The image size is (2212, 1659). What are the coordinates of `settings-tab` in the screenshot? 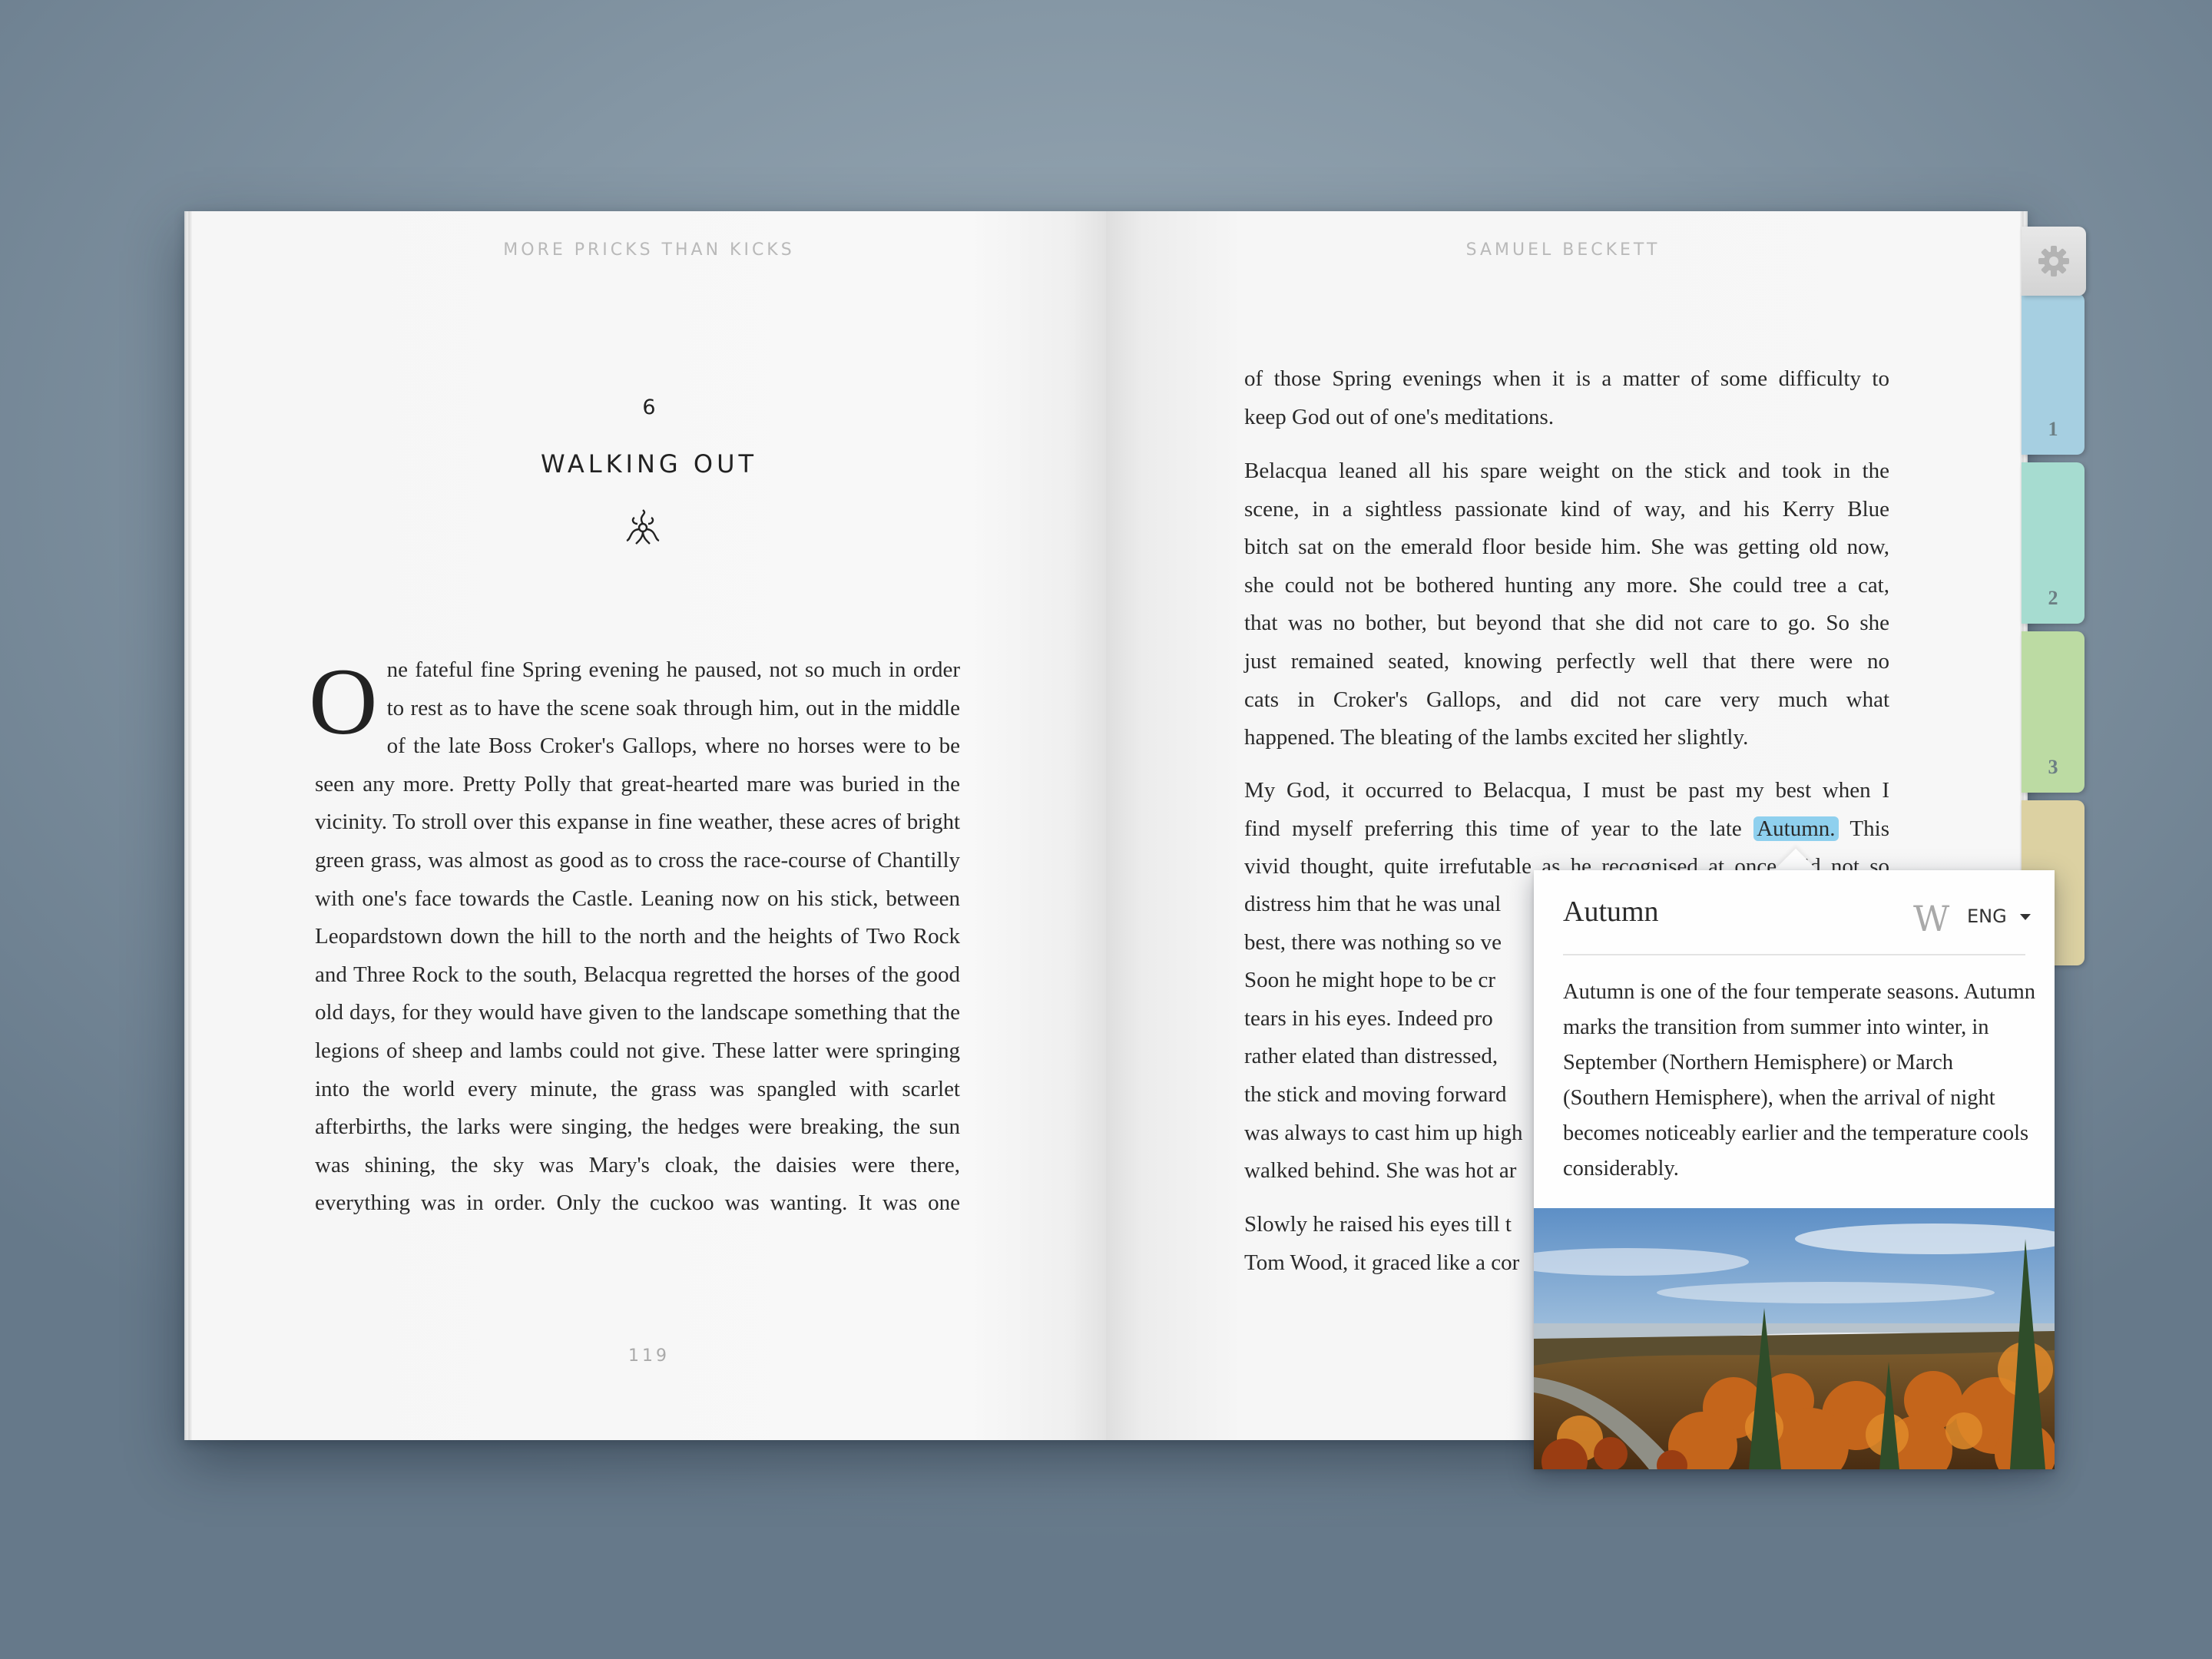 It's located at (2054, 261).